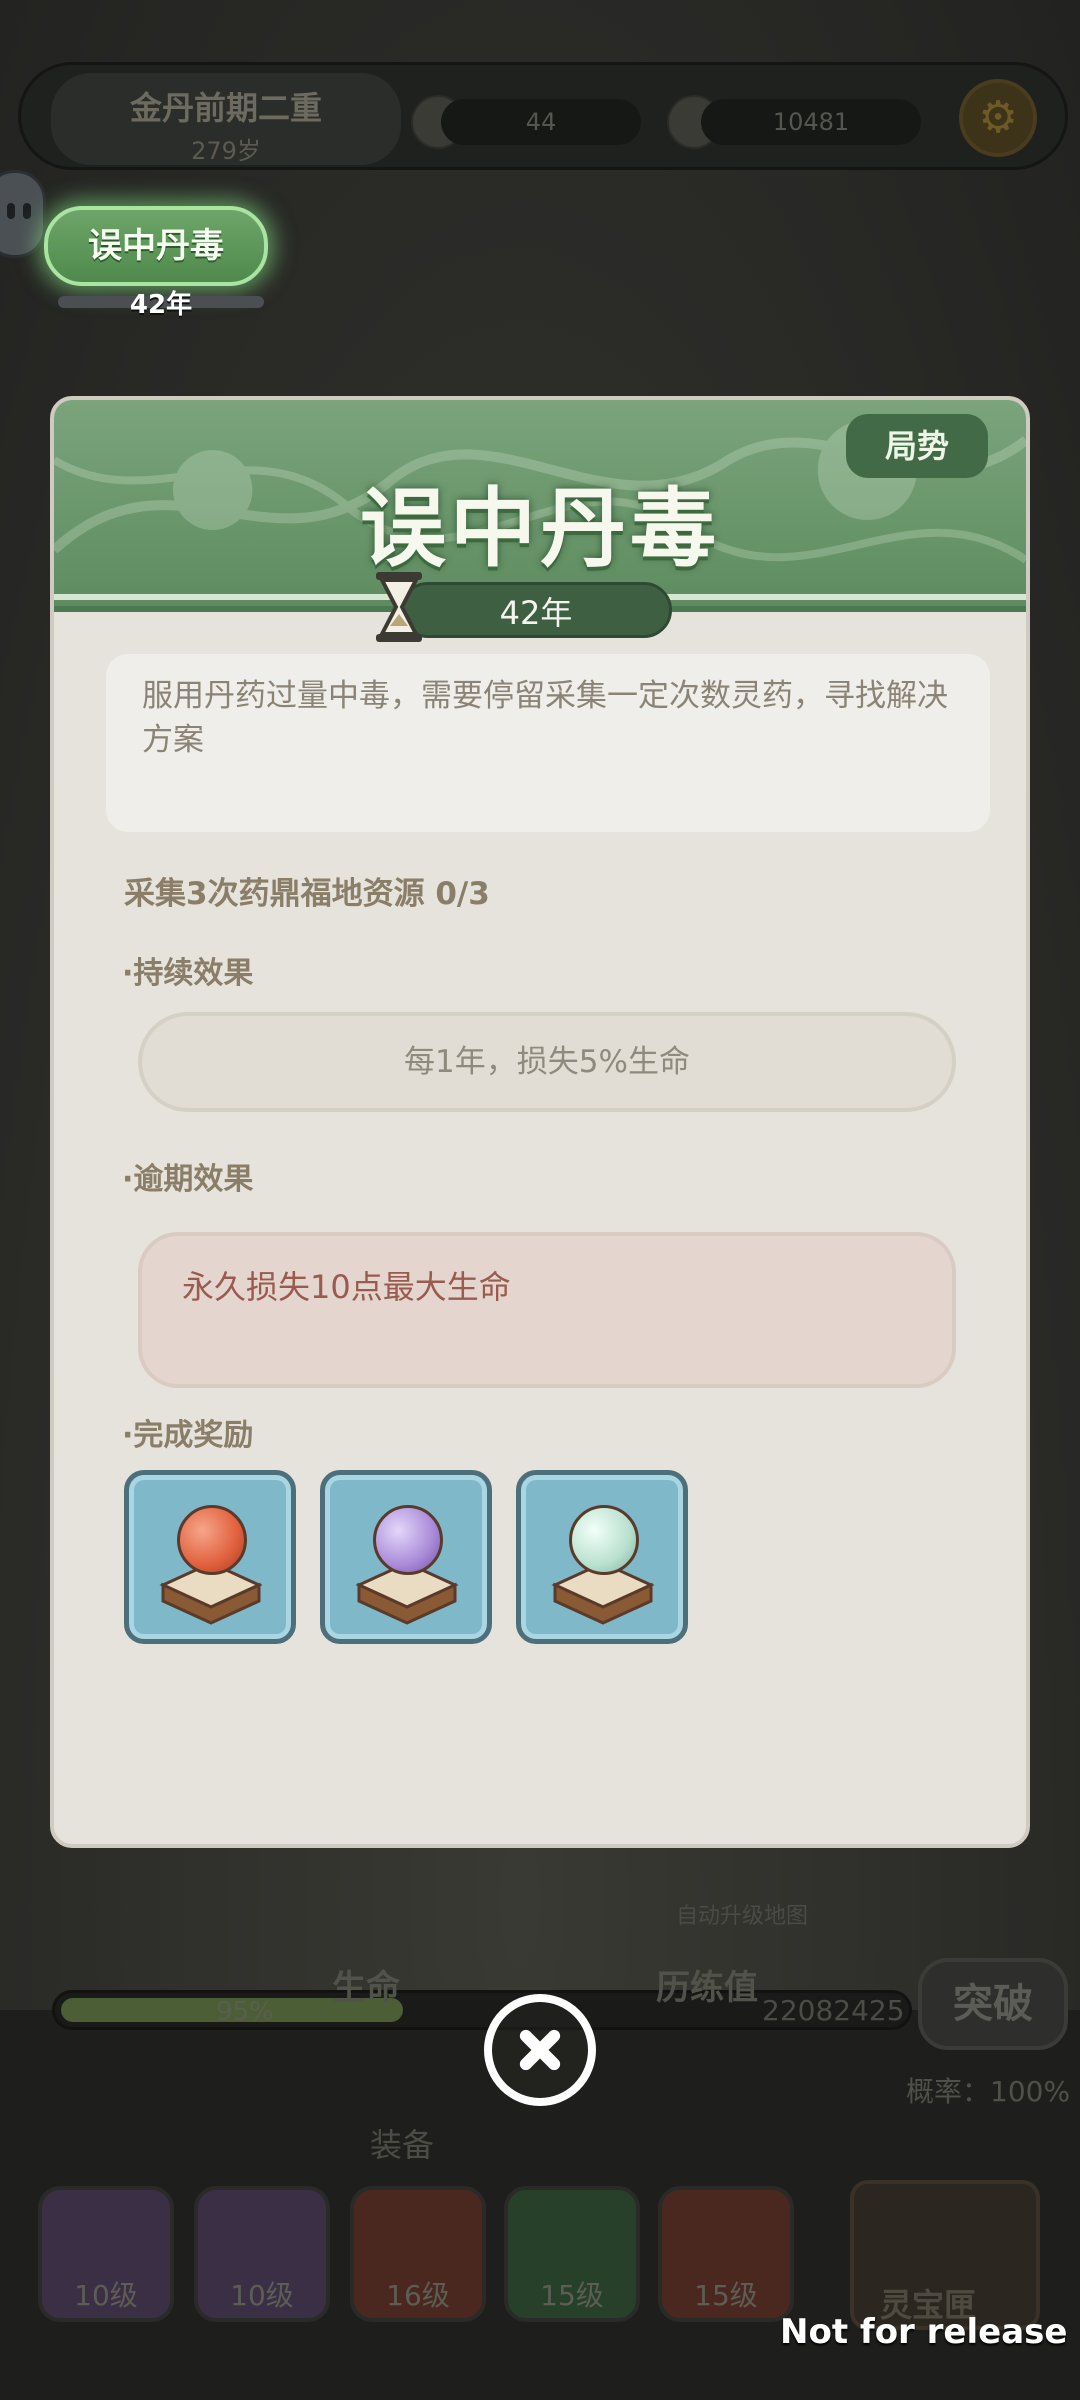 The image size is (1080, 2400). I want to click on equip-slot-belt: 16级, so click(418, 2254).